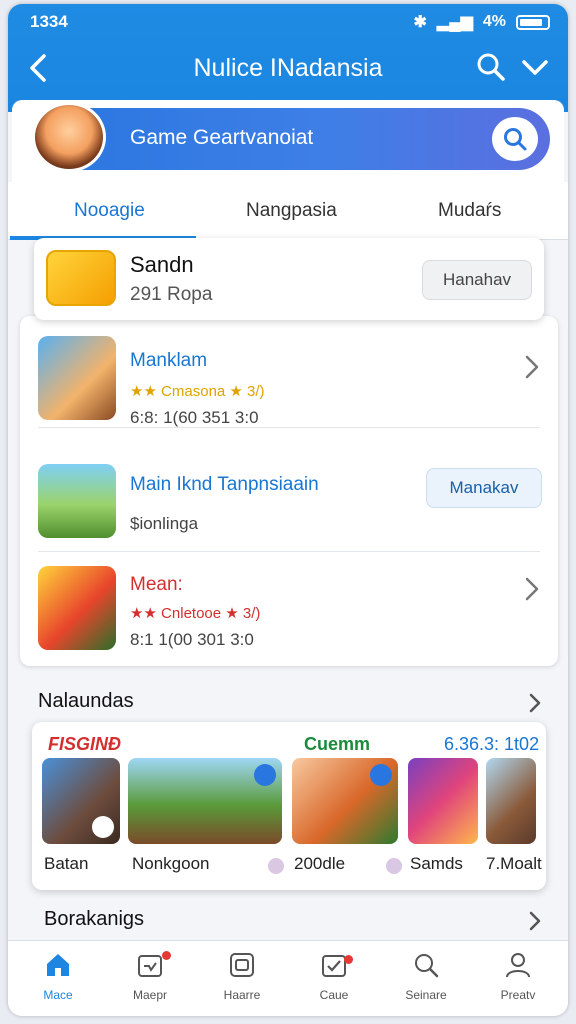 Image resolution: width=576 pixels, height=1024 pixels. I want to click on list-item: Mean: ★★ Cnletooe ★ 3/) 8:1 1(00 301 3:0, so click(289, 604).